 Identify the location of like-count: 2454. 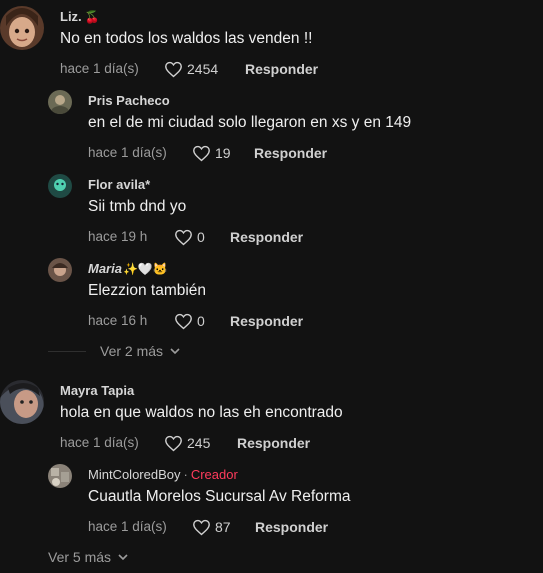
(203, 69).